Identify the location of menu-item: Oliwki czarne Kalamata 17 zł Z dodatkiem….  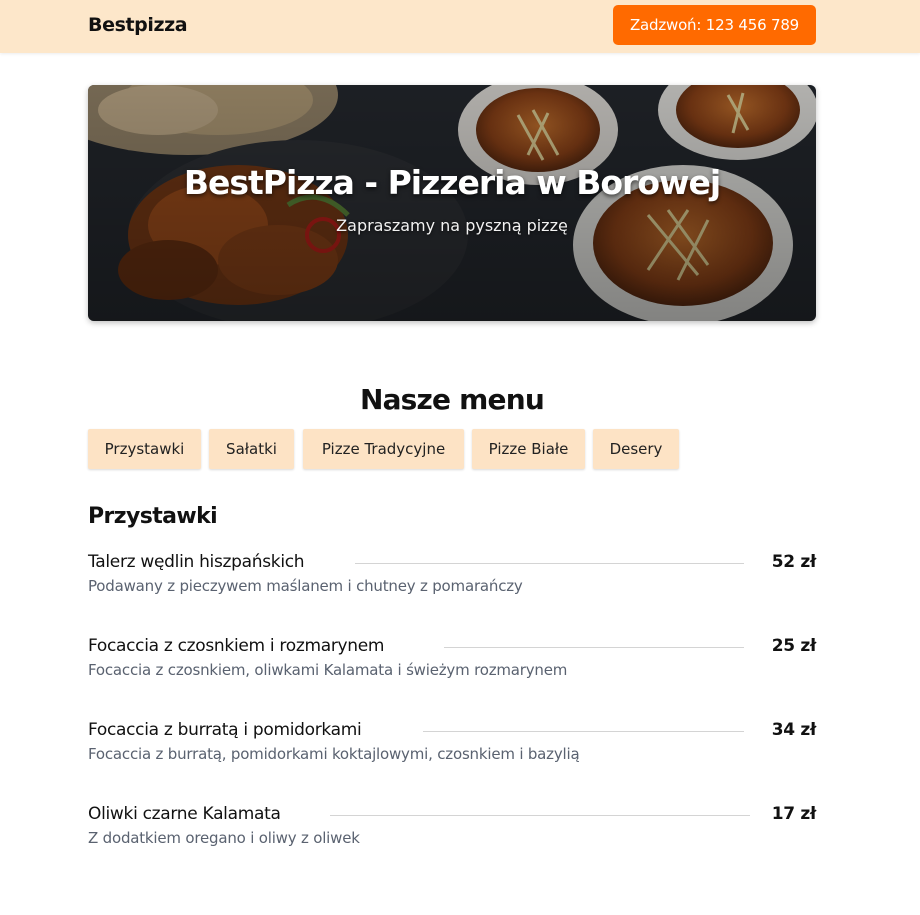
(452, 834).